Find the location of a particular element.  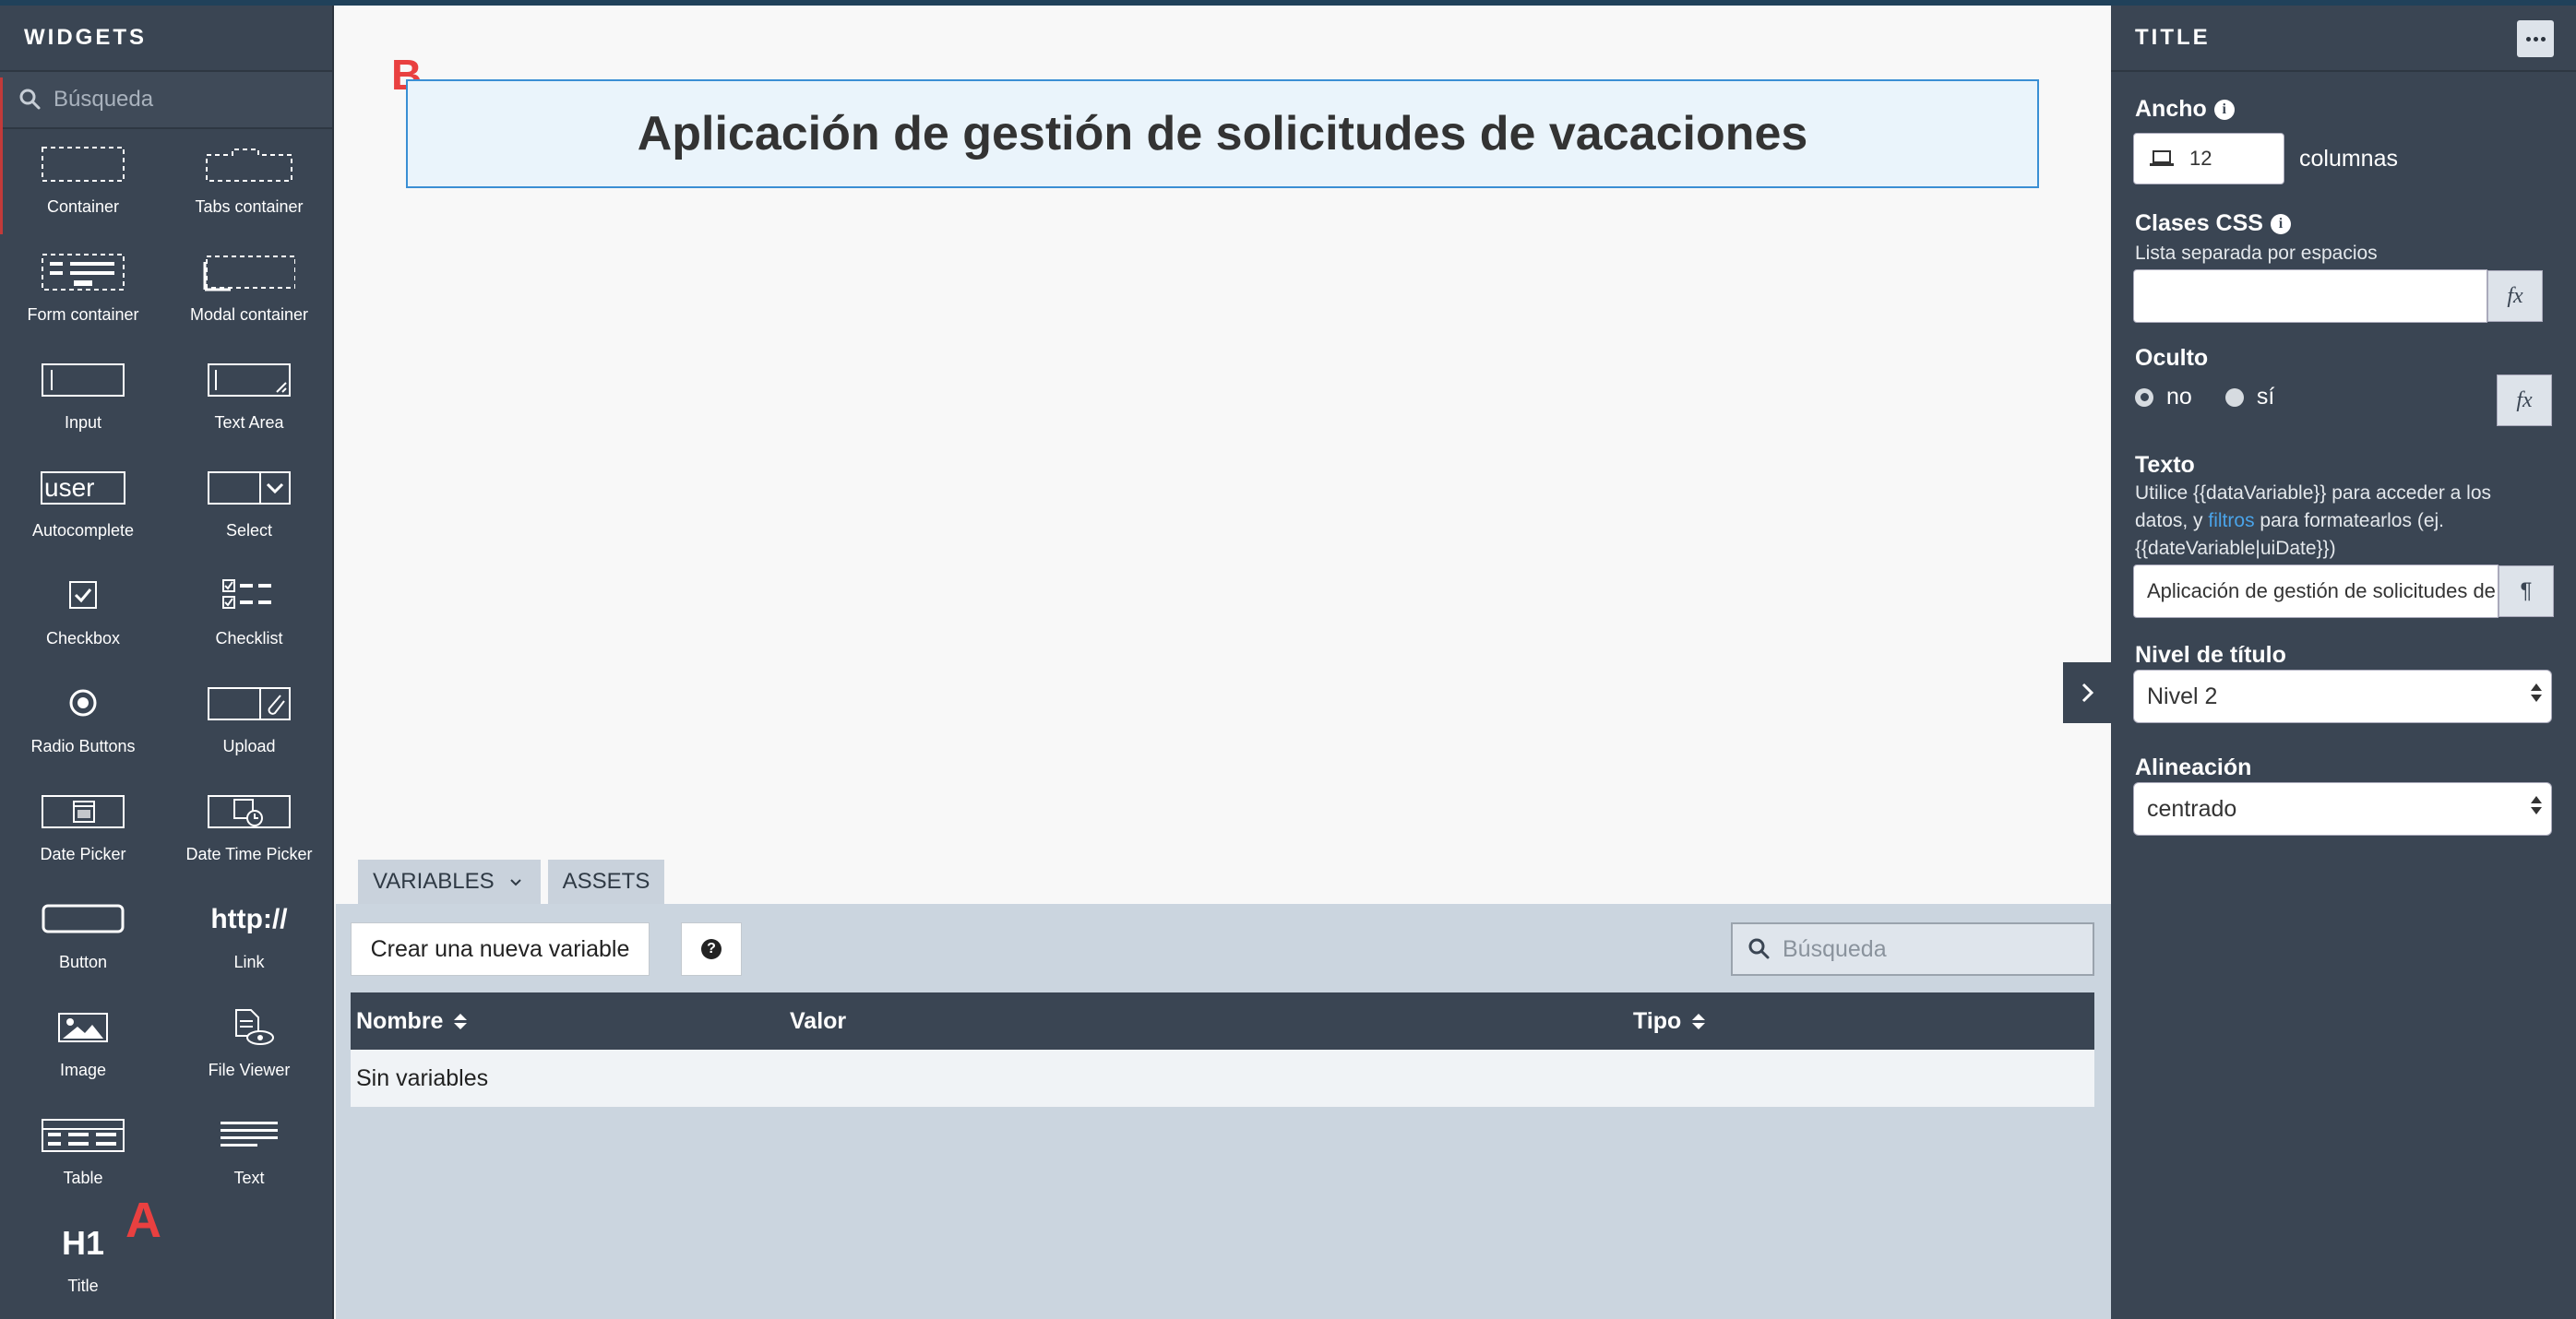

table-empty-row: Sin variables is located at coordinates (1222, 1078).